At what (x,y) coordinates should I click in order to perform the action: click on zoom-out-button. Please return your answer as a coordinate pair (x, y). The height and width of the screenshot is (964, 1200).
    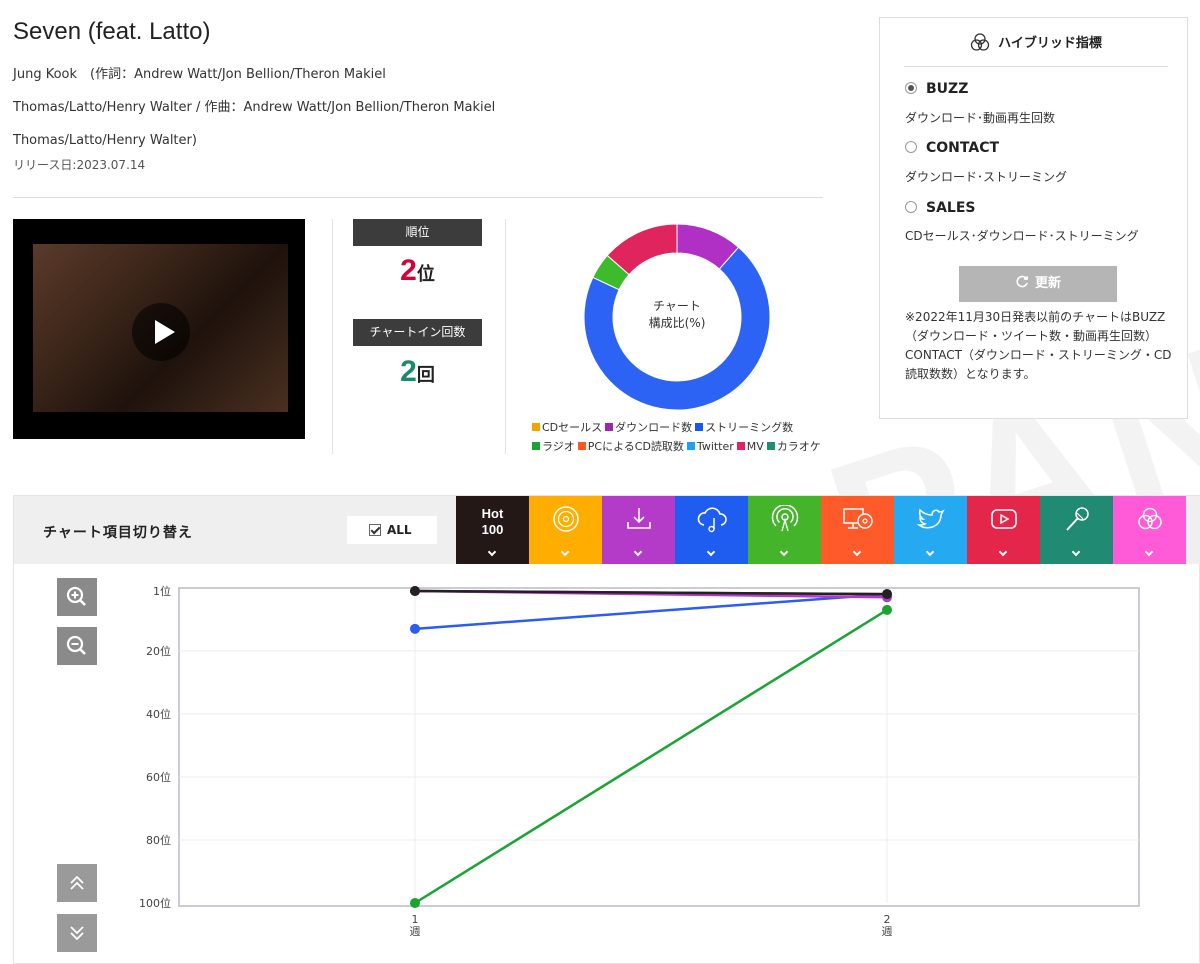
    Looking at the image, I should click on (77, 646).